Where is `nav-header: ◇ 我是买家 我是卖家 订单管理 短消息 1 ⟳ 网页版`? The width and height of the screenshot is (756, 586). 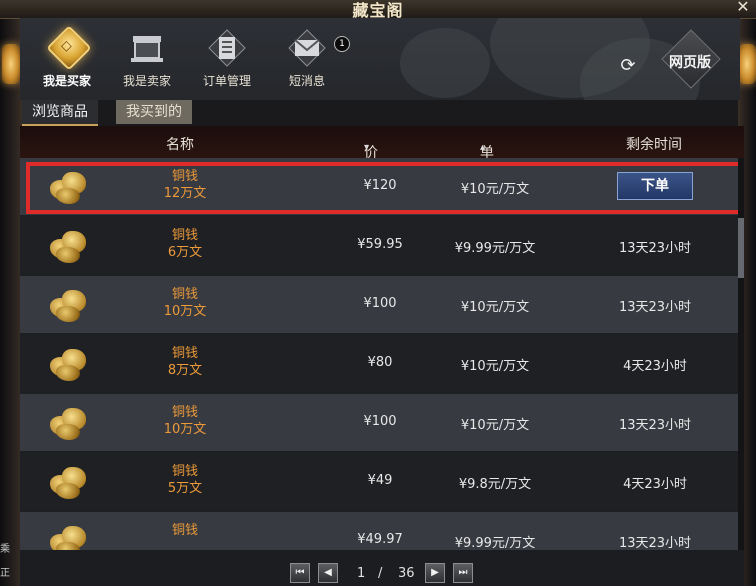
nav-header: ◇ 我是买家 我是卖家 订单管理 短消息 1 ⟳ 网页版 is located at coordinates (380, 59).